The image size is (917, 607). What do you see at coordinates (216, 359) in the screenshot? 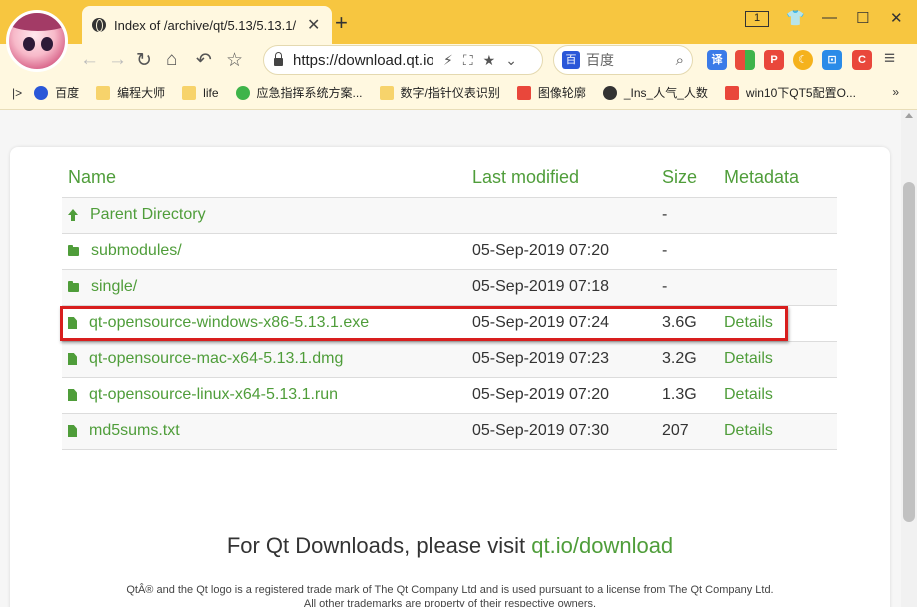
I see `mac-installer-link: qt-opensource-mac-x64-5.13.1.dmg` at bounding box center [216, 359].